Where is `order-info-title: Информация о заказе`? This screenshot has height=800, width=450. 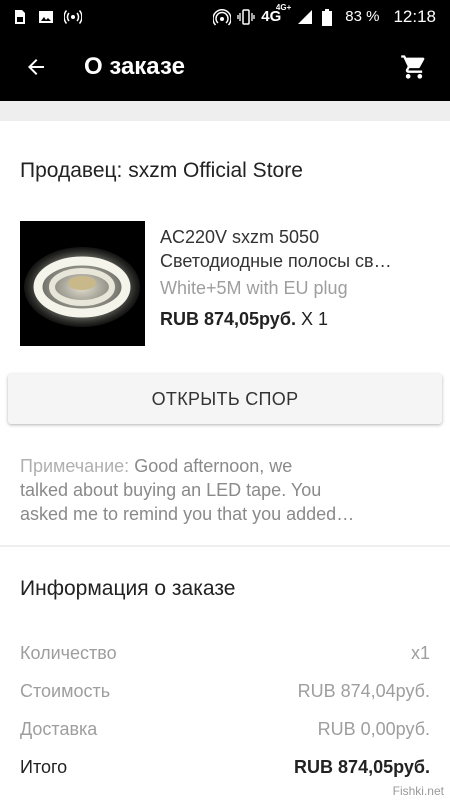 order-info-title: Информация о заказе is located at coordinates (128, 588).